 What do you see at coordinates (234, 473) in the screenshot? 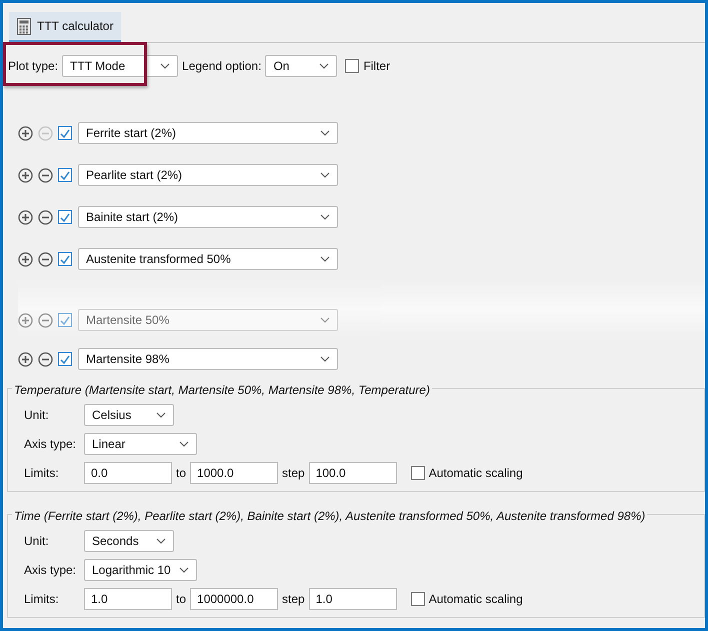
I see `input-field: 1000.0` at bounding box center [234, 473].